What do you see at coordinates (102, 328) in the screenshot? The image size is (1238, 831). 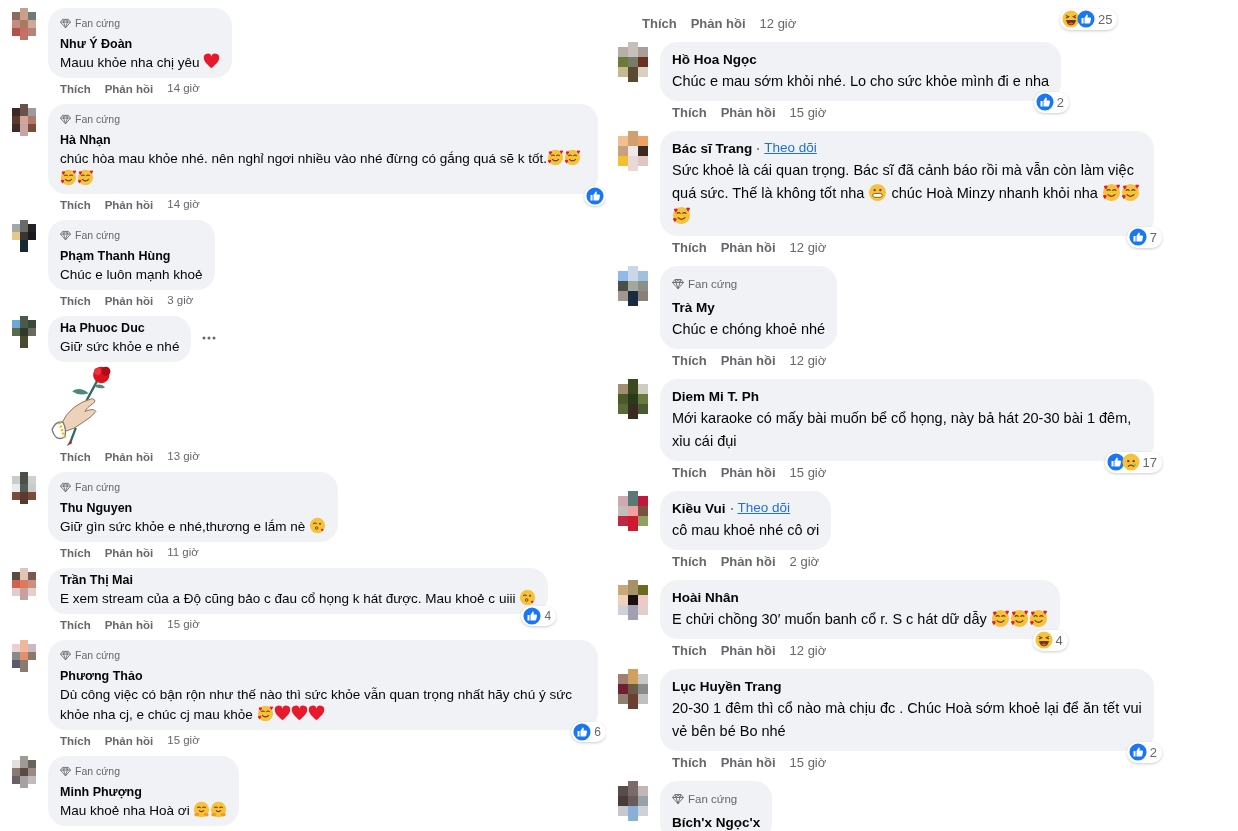 I see `commenter-name: Ha Phuoc Duc` at bounding box center [102, 328].